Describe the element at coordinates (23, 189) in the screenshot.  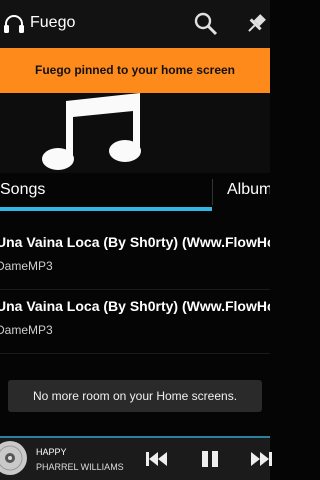
I see `tab-songs-label: Songs` at that location.